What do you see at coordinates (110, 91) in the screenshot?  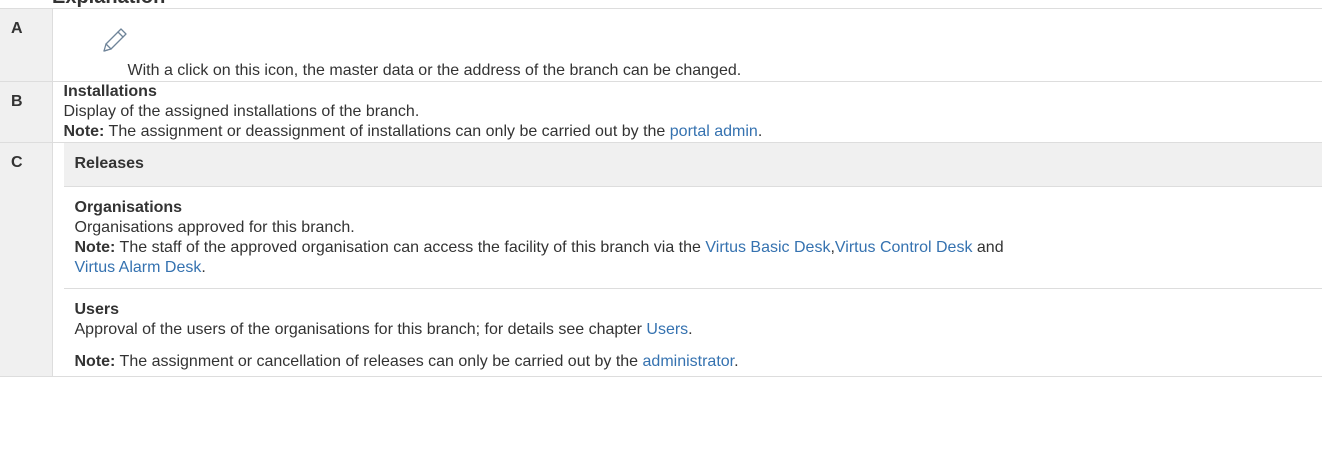 I see `installations-title: Installations` at bounding box center [110, 91].